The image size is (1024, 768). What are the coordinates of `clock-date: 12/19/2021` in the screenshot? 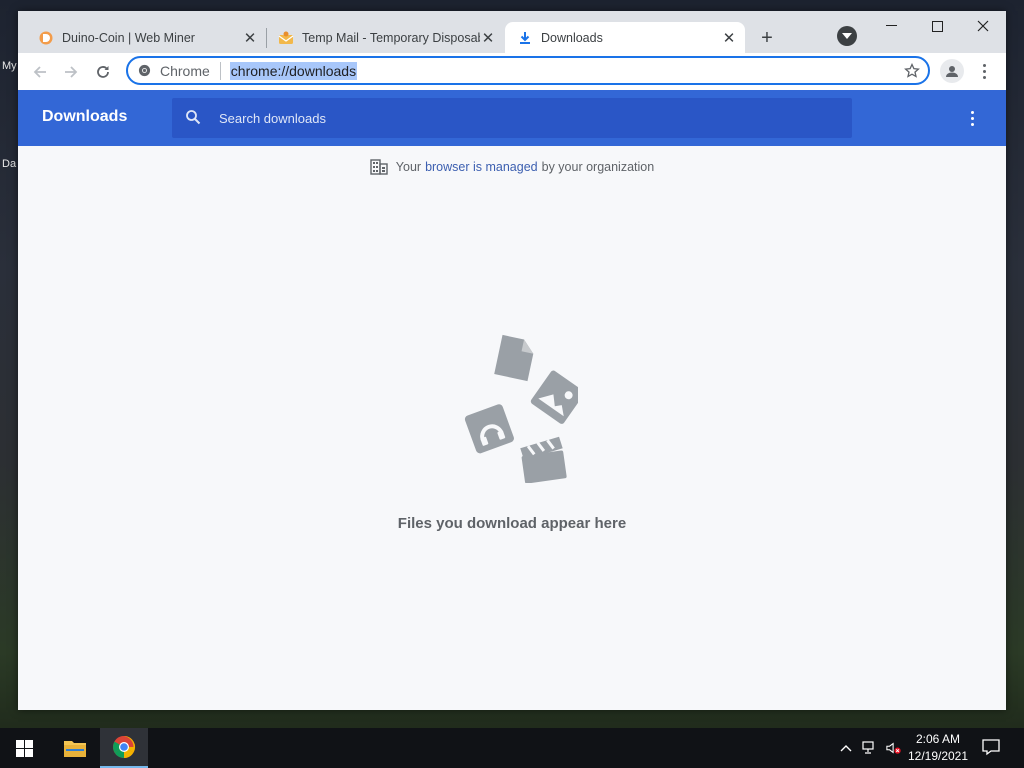 It's located at (938, 756).